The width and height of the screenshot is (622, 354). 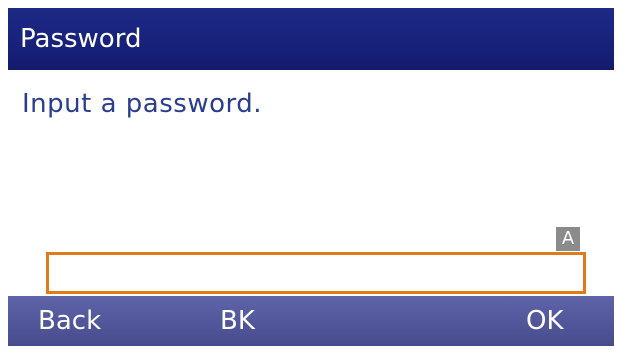 I want to click on ok-softkey: OK, so click(x=545, y=321).